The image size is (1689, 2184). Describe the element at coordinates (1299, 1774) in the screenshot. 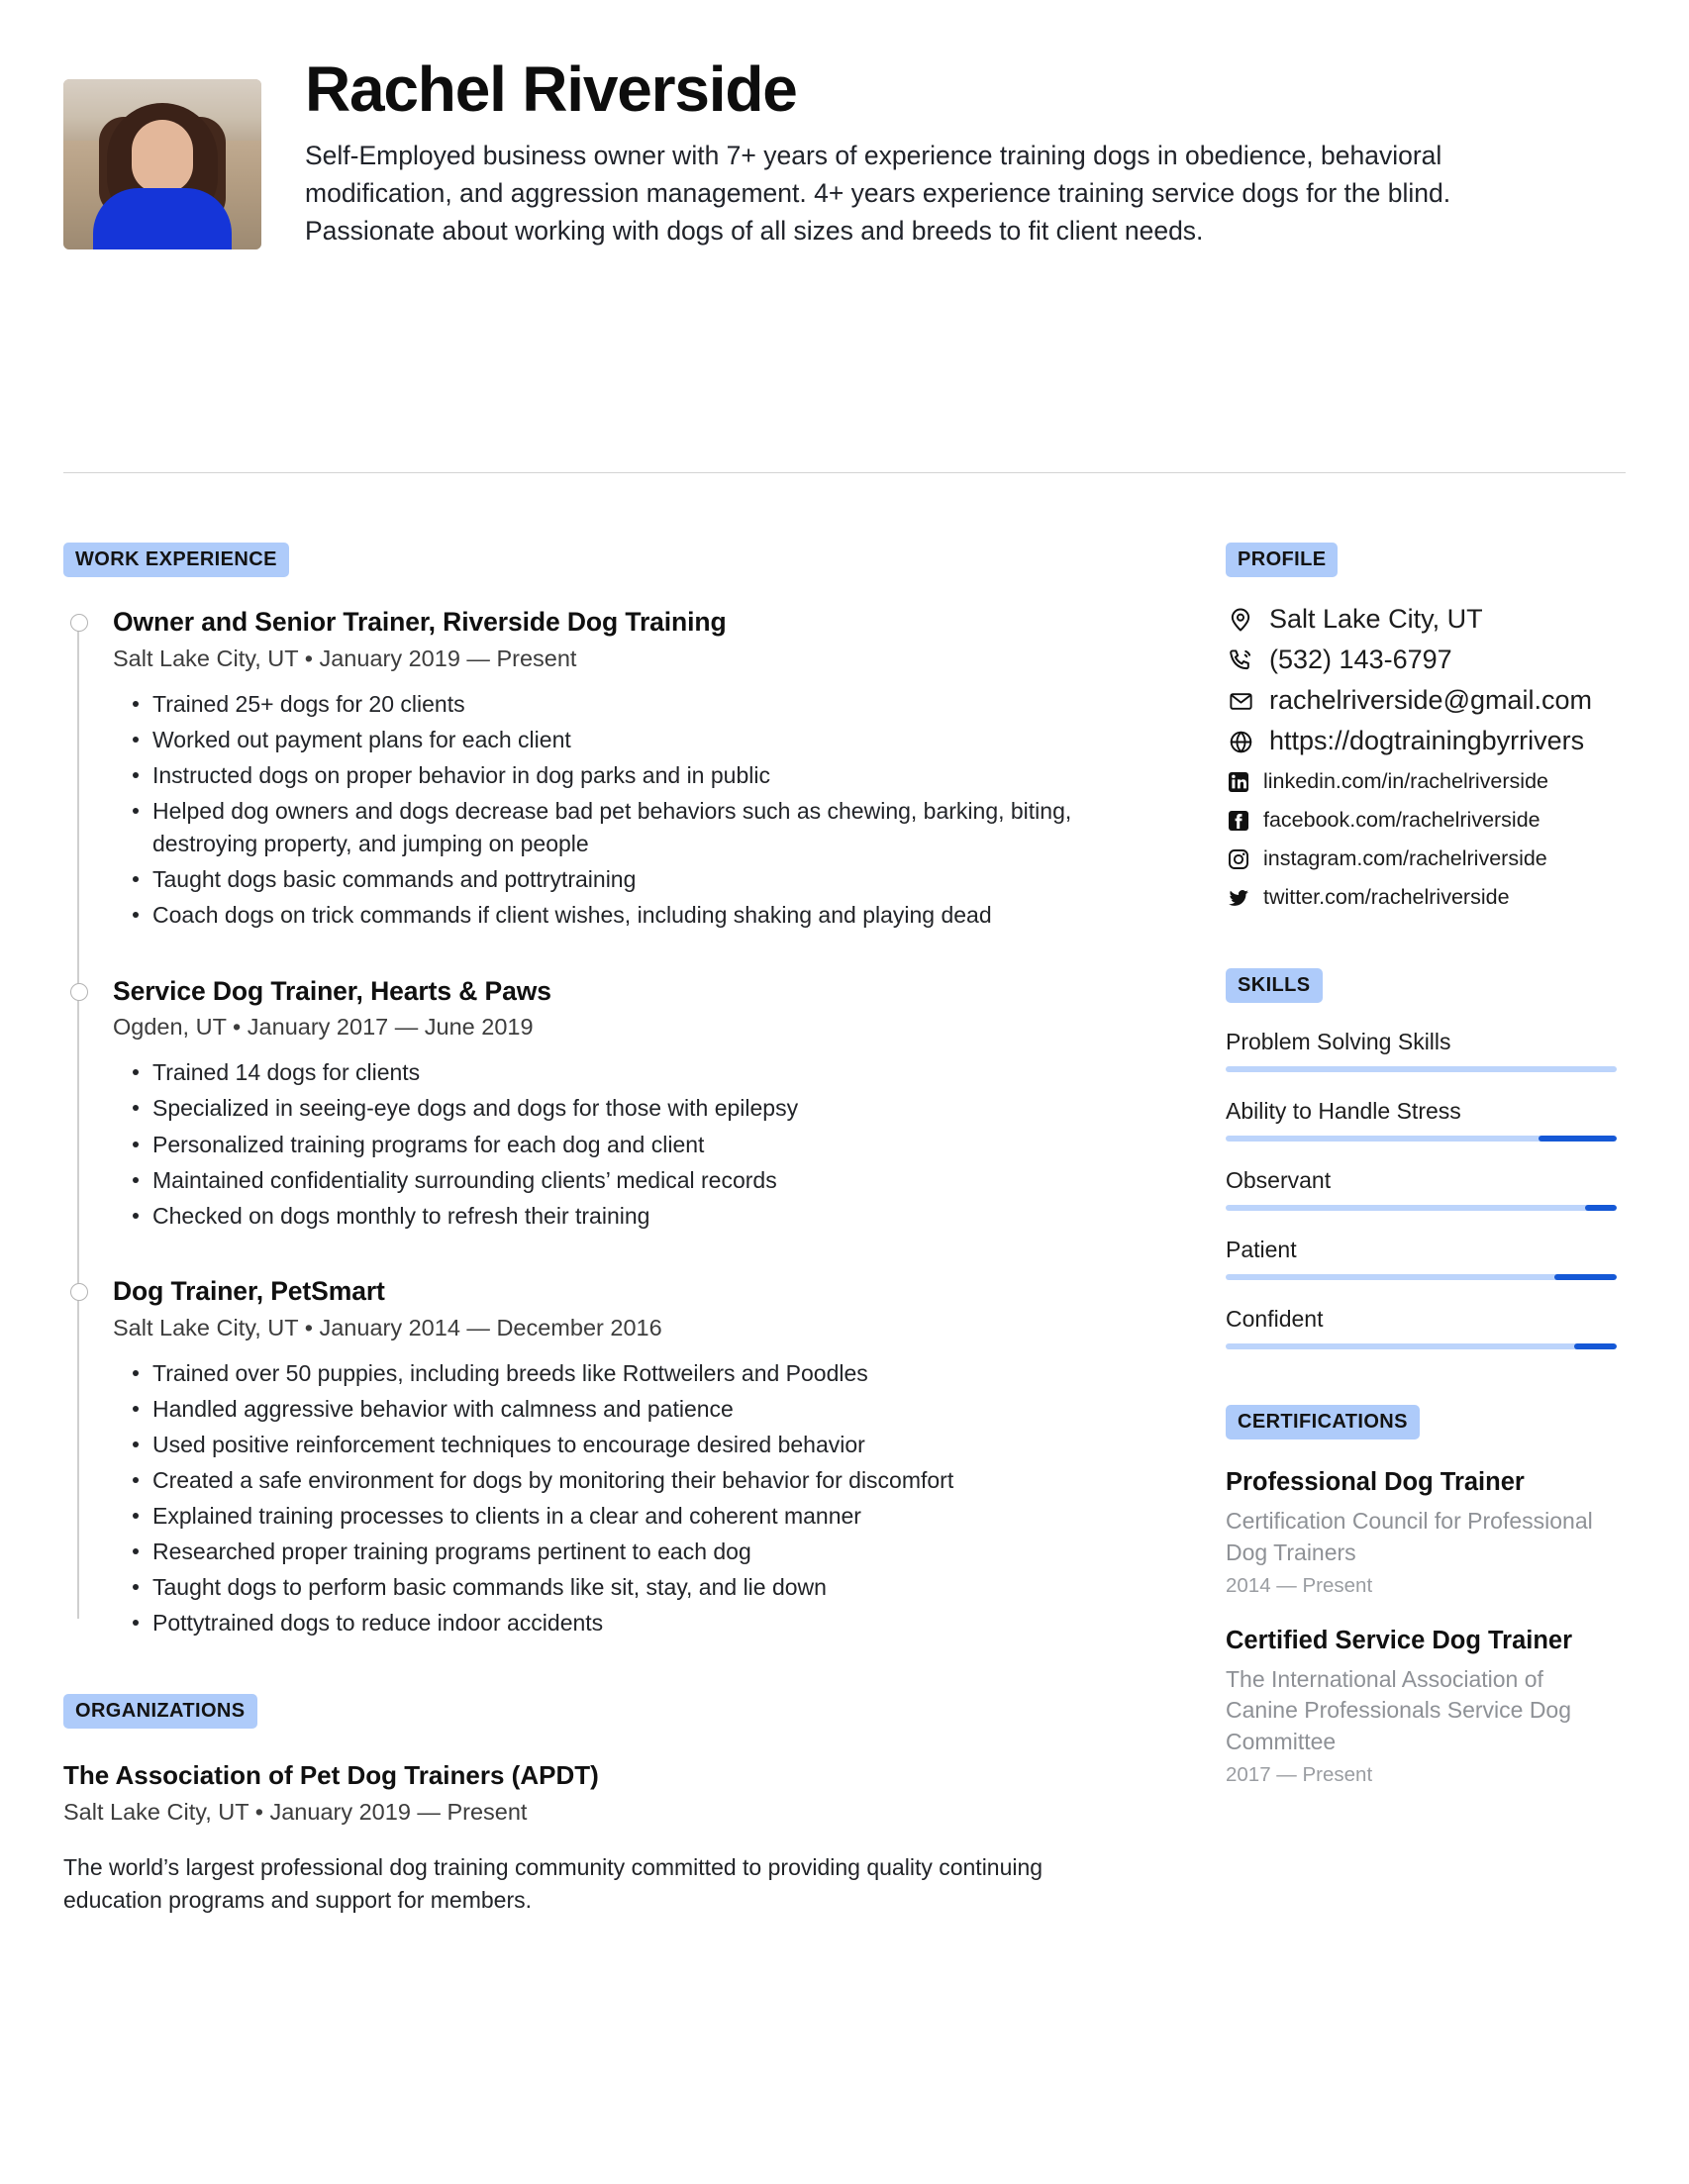

I see `certification-dates: 2017 — Present` at that location.